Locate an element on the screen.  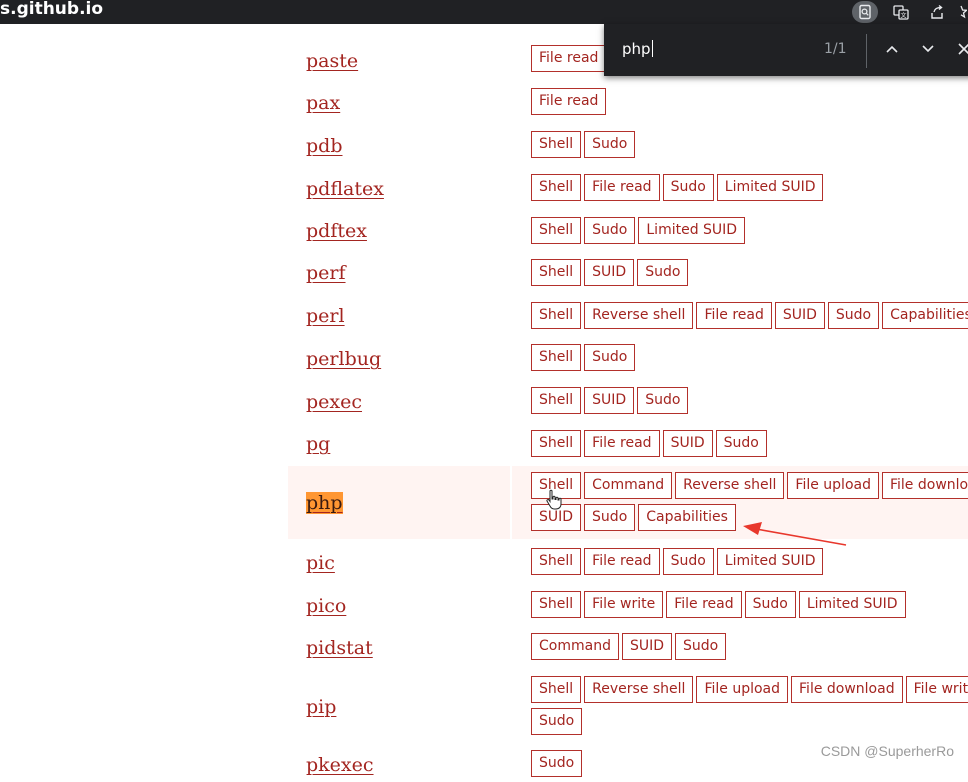
binary-link: php is located at coordinates (324, 503).